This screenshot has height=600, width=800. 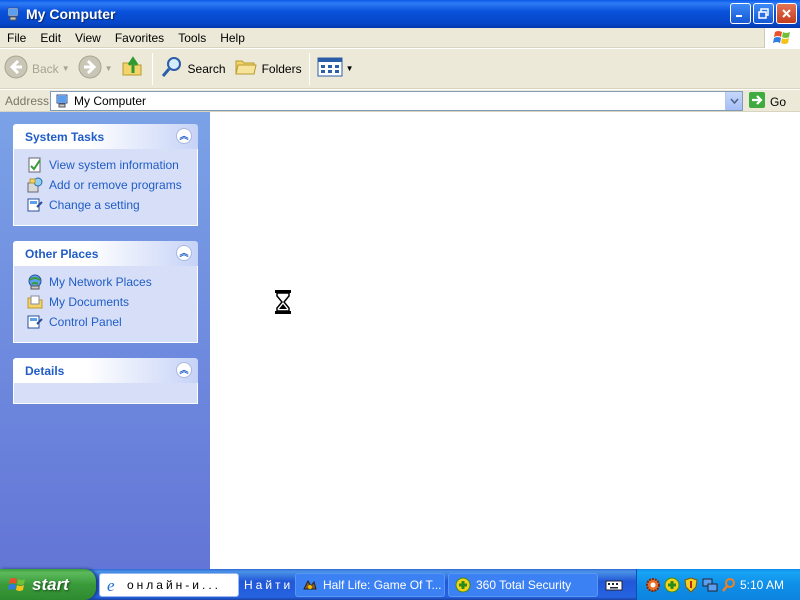 I want to click on address-bar: Address My Computer Go, so click(x=400, y=101).